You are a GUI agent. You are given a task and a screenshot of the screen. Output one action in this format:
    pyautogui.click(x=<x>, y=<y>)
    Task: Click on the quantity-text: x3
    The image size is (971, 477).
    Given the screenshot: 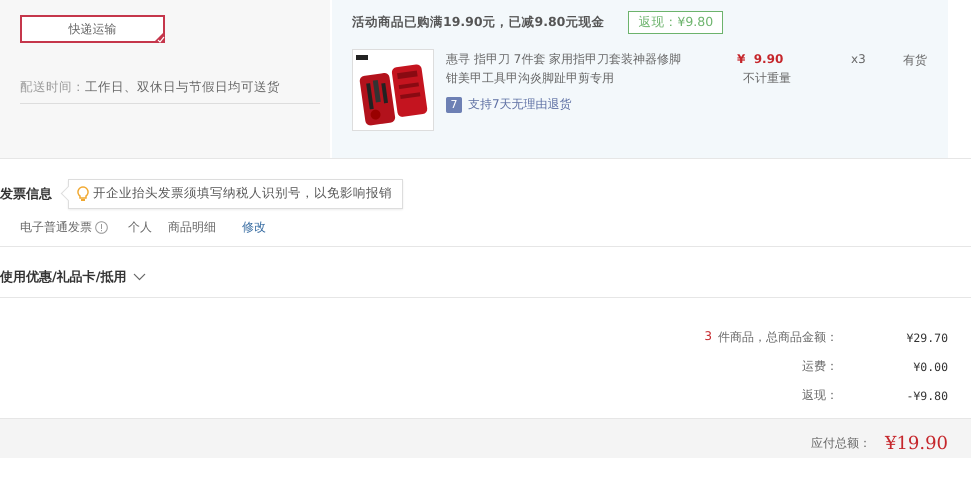 What is the action you would take?
    pyautogui.click(x=859, y=60)
    